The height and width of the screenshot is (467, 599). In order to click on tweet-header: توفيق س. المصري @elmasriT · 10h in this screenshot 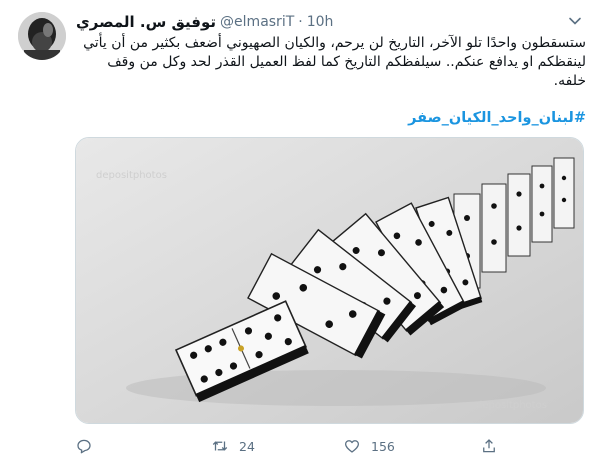, I will do `click(226, 22)`.